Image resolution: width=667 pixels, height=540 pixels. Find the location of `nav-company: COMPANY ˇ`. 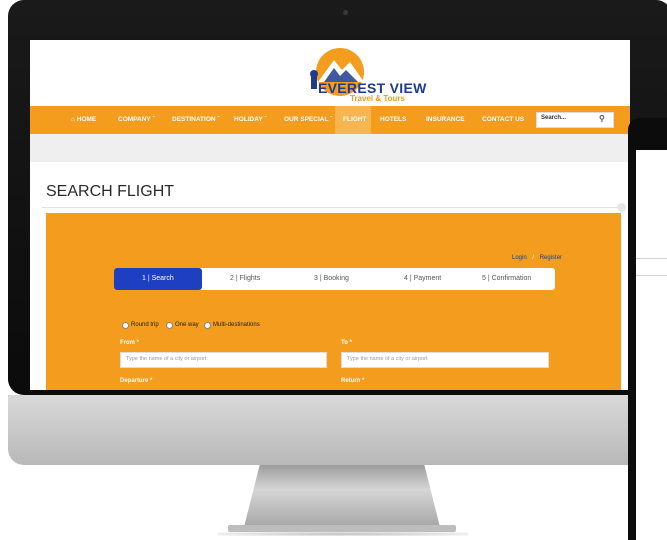

nav-company: COMPANY ˇ is located at coordinates (136, 119).